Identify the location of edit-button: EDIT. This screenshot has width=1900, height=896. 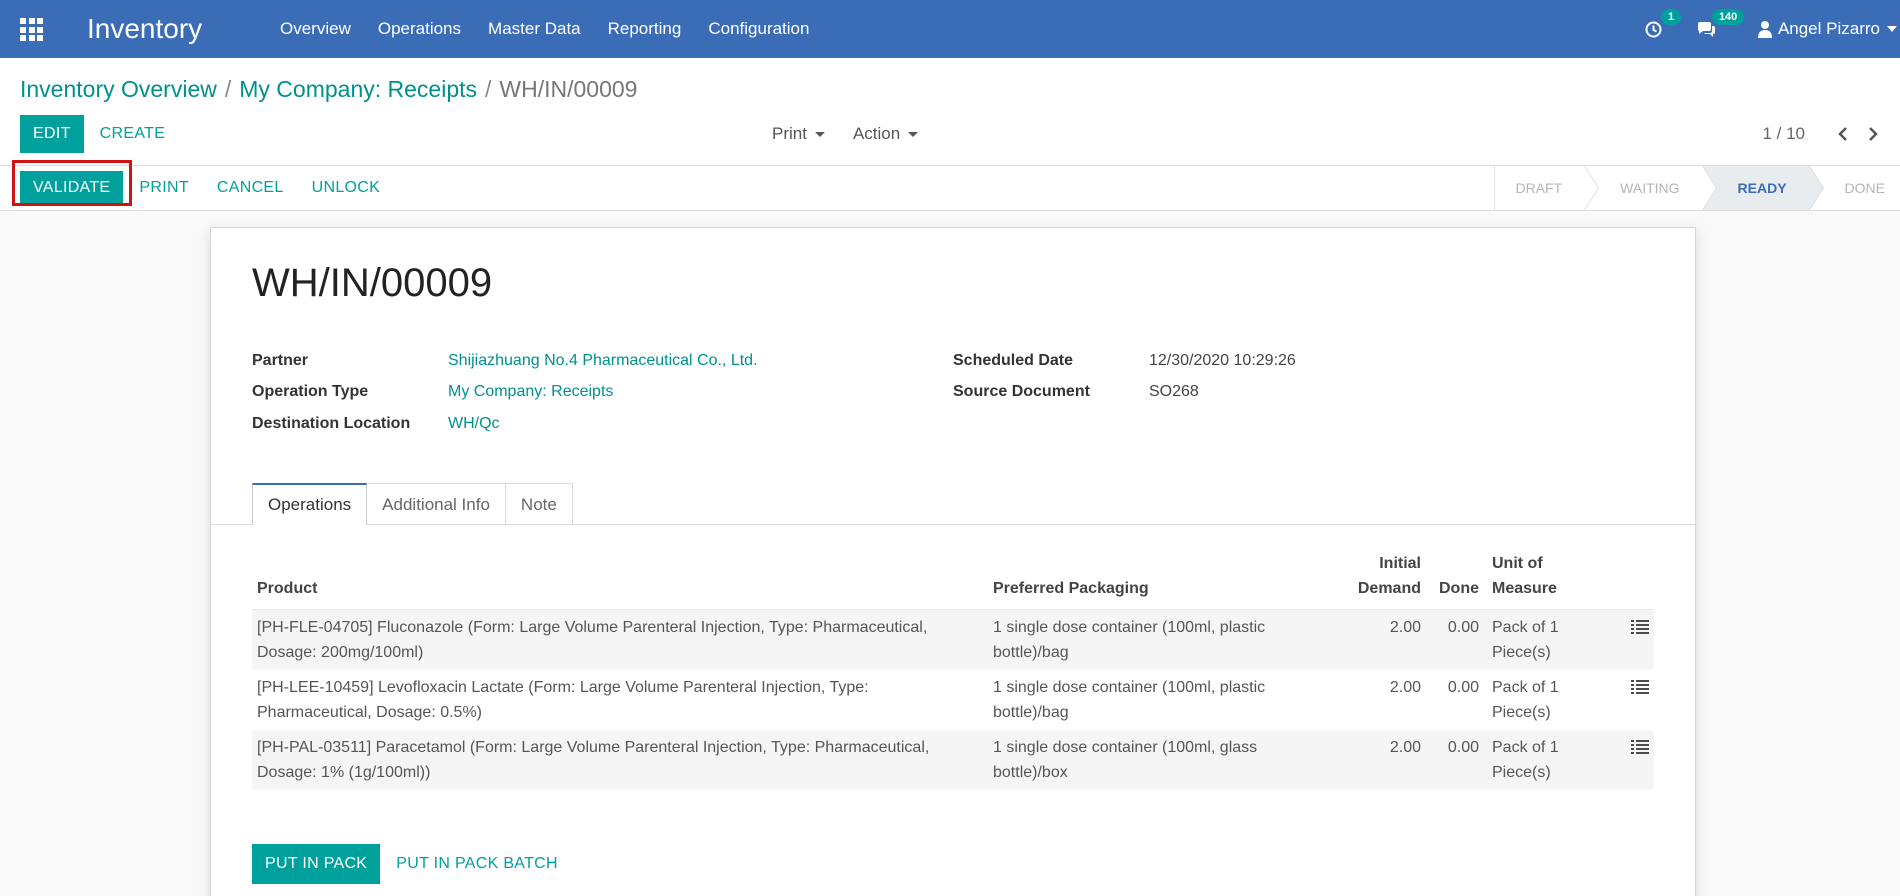
(52, 134).